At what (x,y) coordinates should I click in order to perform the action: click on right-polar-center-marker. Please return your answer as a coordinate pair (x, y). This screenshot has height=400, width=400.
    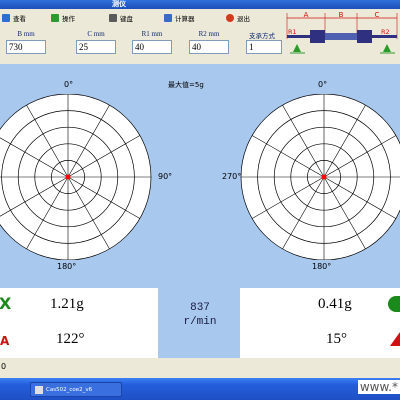
    Looking at the image, I should click on (324, 177).